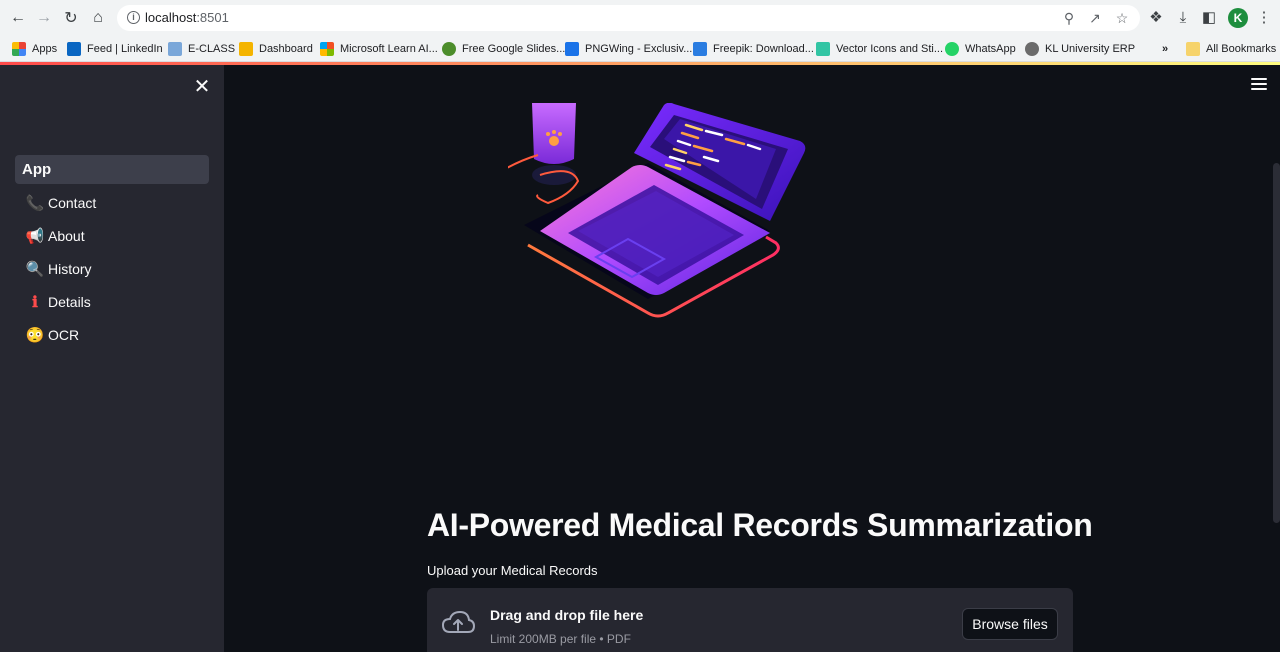 Image resolution: width=1280 pixels, height=652 pixels. What do you see at coordinates (112, 334) in the screenshot?
I see `sidebar-item-ocr: 😳 OCR` at bounding box center [112, 334].